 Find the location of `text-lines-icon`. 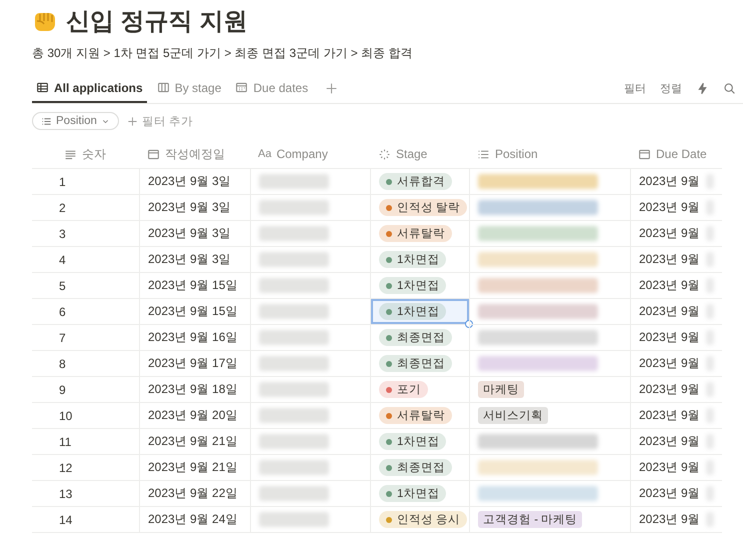

text-lines-icon is located at coordinates (70, 154).